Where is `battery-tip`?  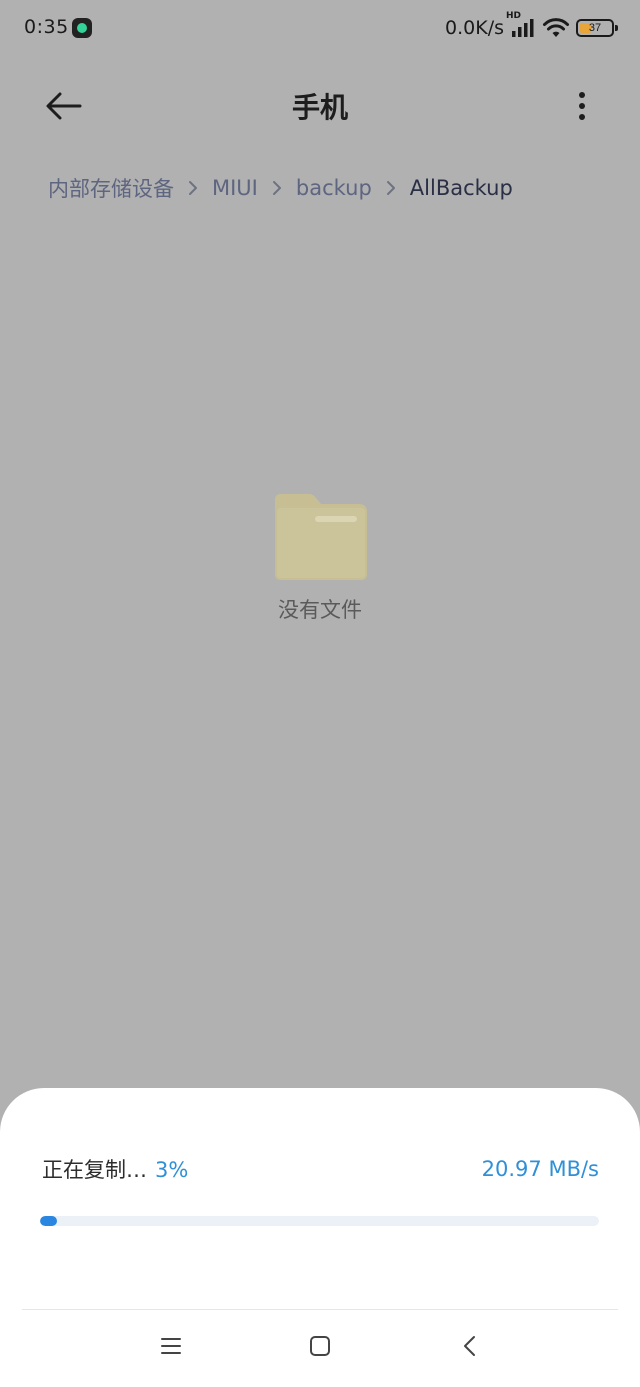
battery-tip is located at coordinates (616, 28).